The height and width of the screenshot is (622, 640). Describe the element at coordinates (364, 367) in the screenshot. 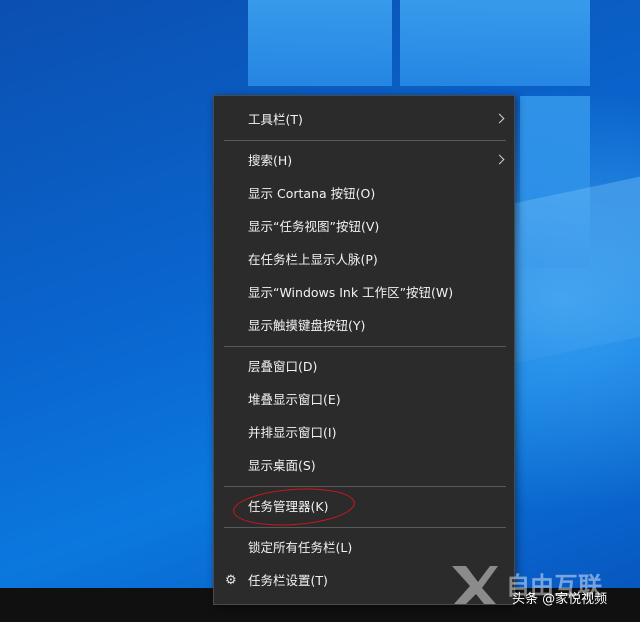

I see `menu-item-cascade-windows: 层叠窗口(D)` at that location.